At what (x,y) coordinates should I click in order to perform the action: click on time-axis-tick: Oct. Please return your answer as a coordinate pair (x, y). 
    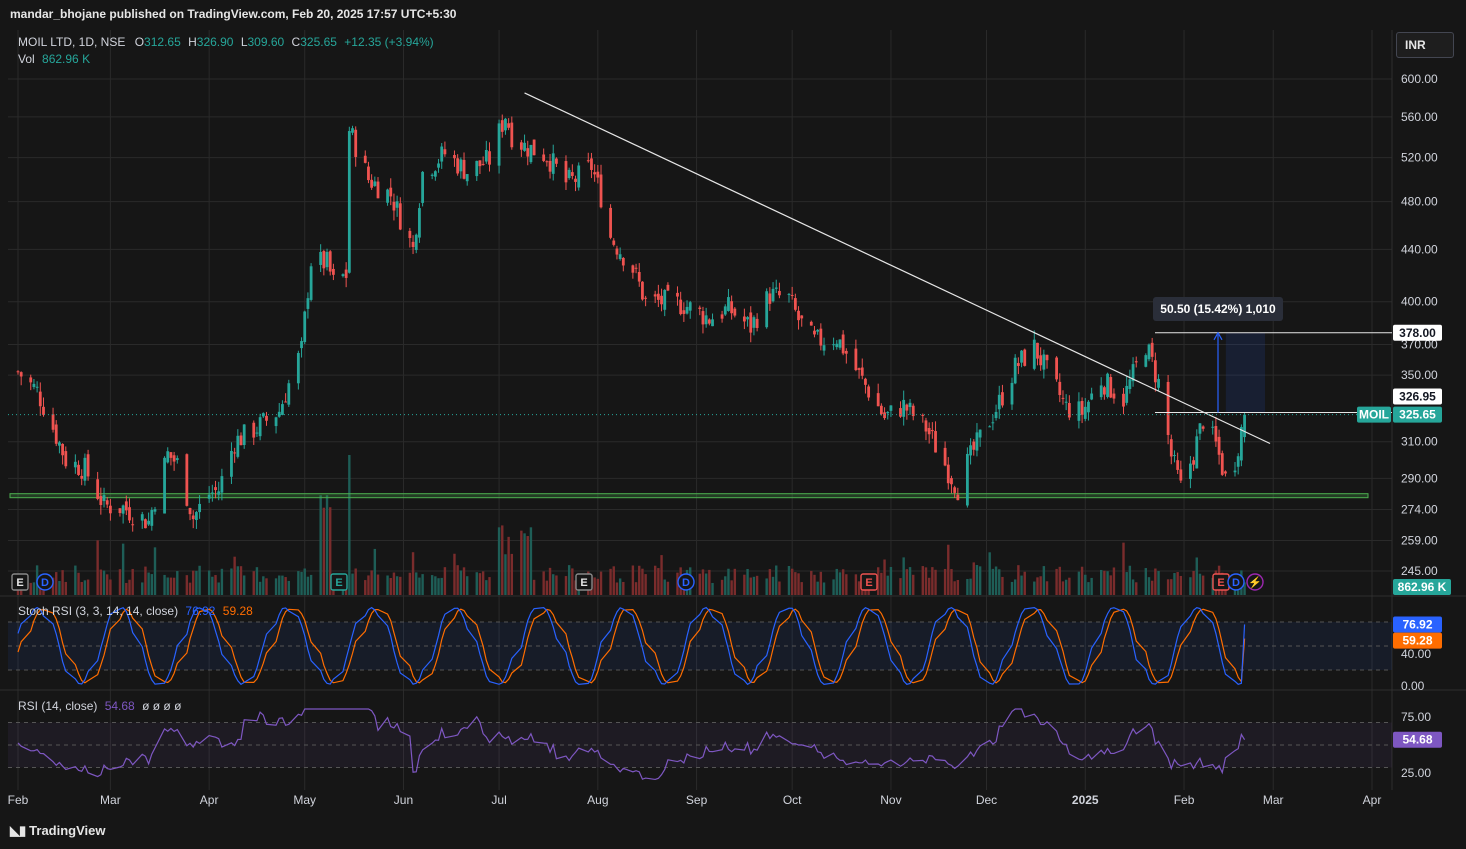
    Looking at the image, I should click on (792, 800).